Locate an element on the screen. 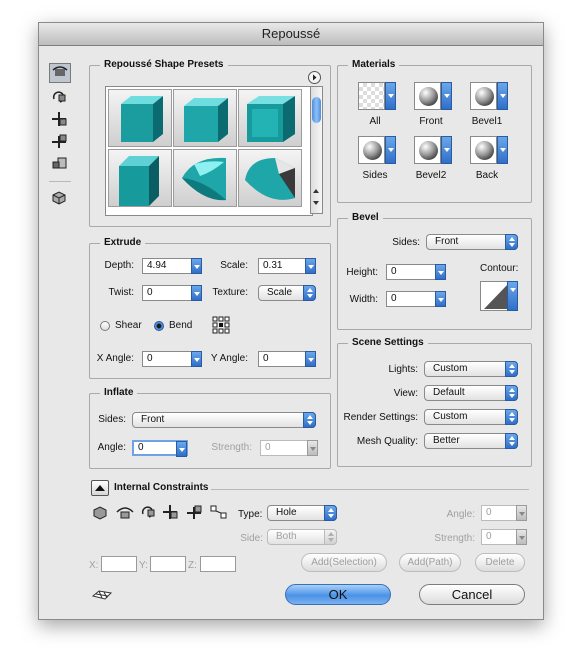 The width and height of the screenshot is (580, 672). preset-box is located at coordinates (140, 178).